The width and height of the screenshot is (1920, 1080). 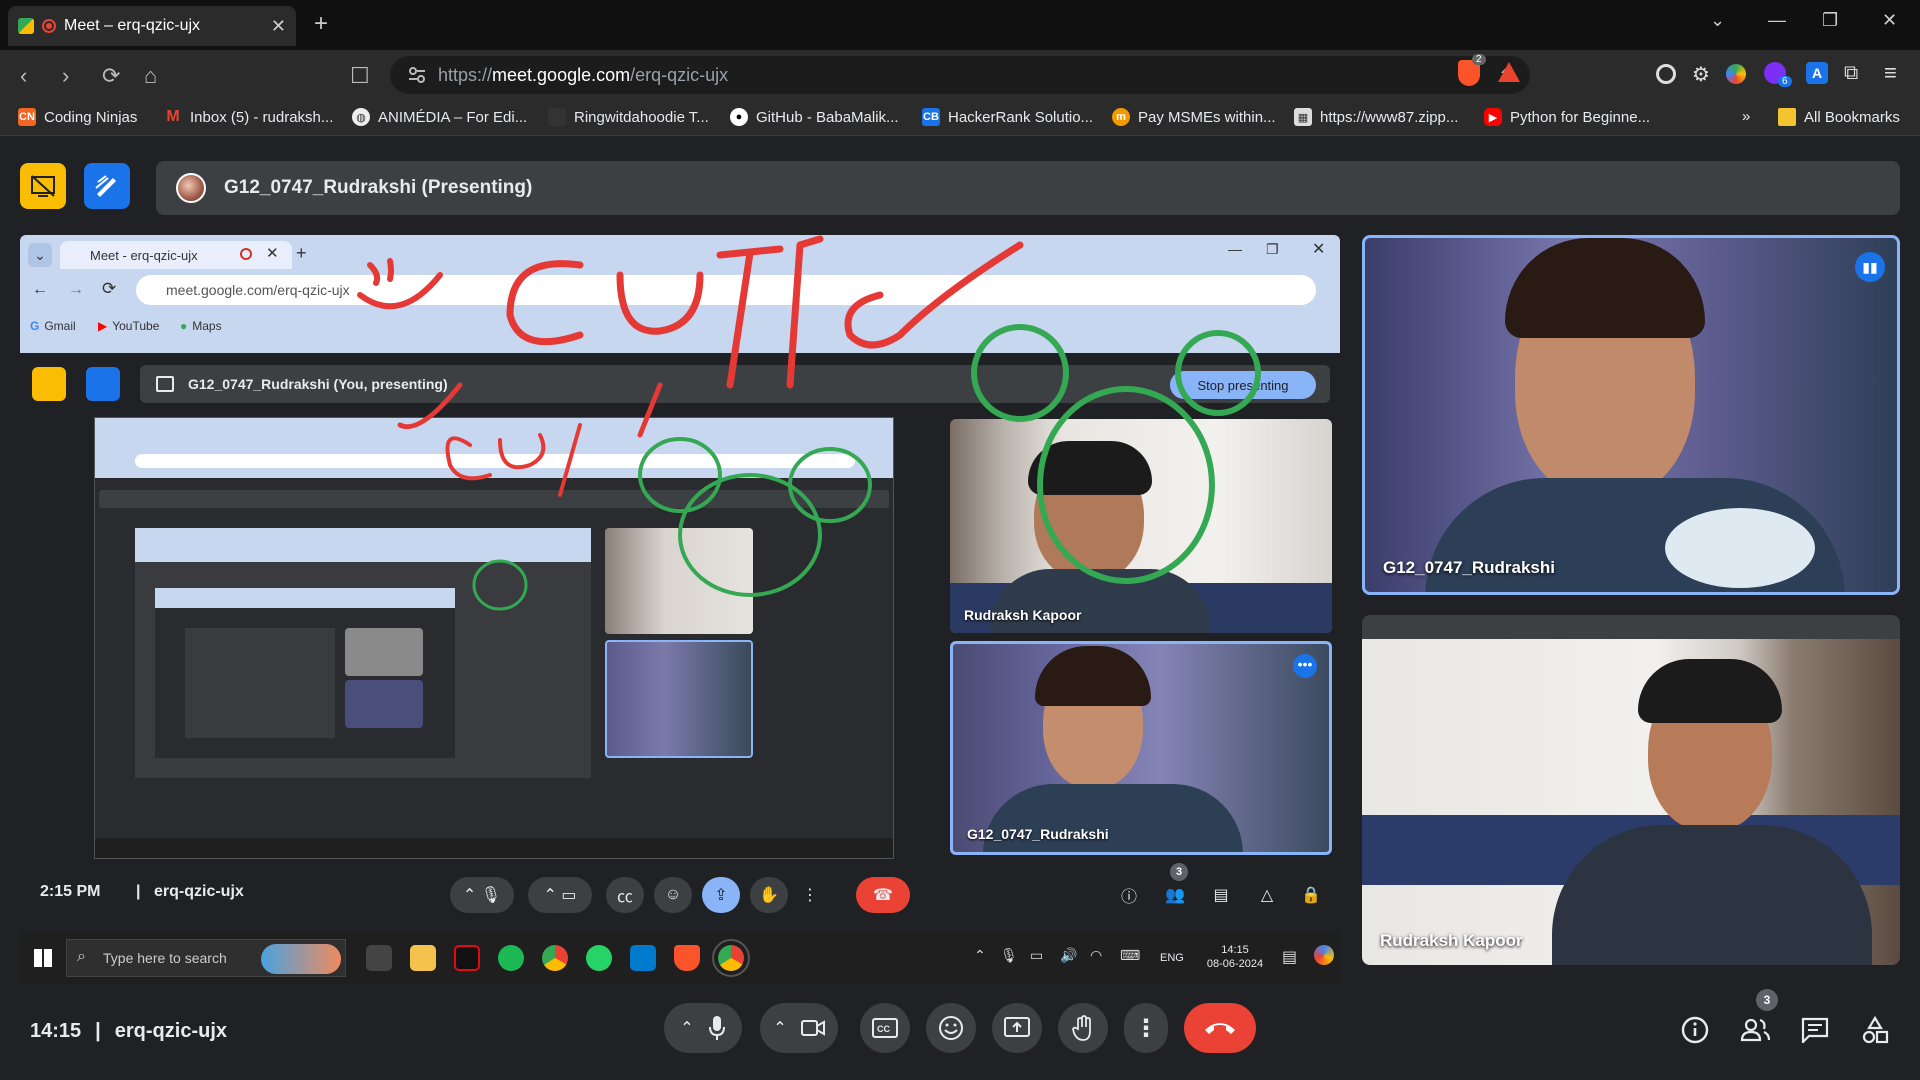 I want to click on annotation-t, so click(x=750, y=317).